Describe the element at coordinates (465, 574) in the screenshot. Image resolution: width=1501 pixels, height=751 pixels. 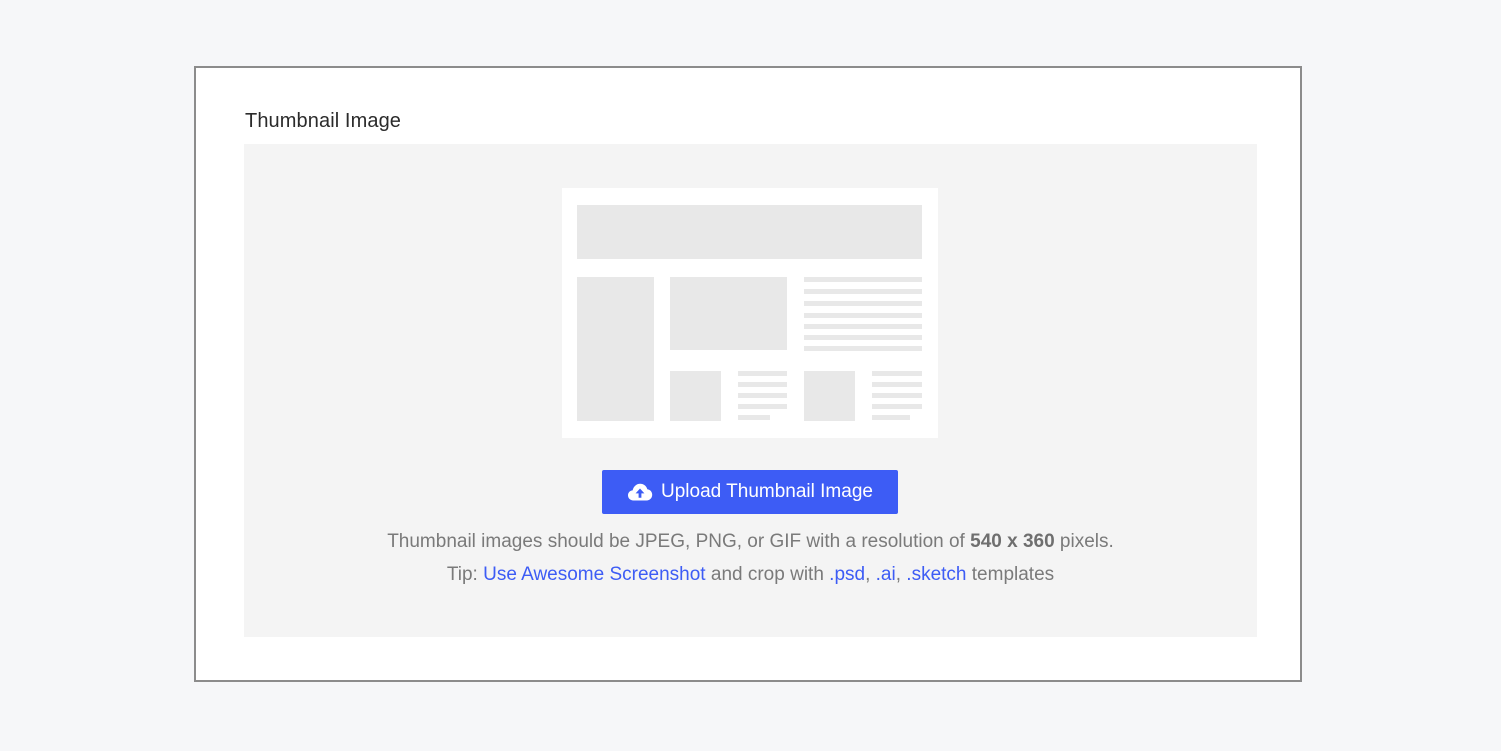
I see `tip-prefix: Tip:` at that location.